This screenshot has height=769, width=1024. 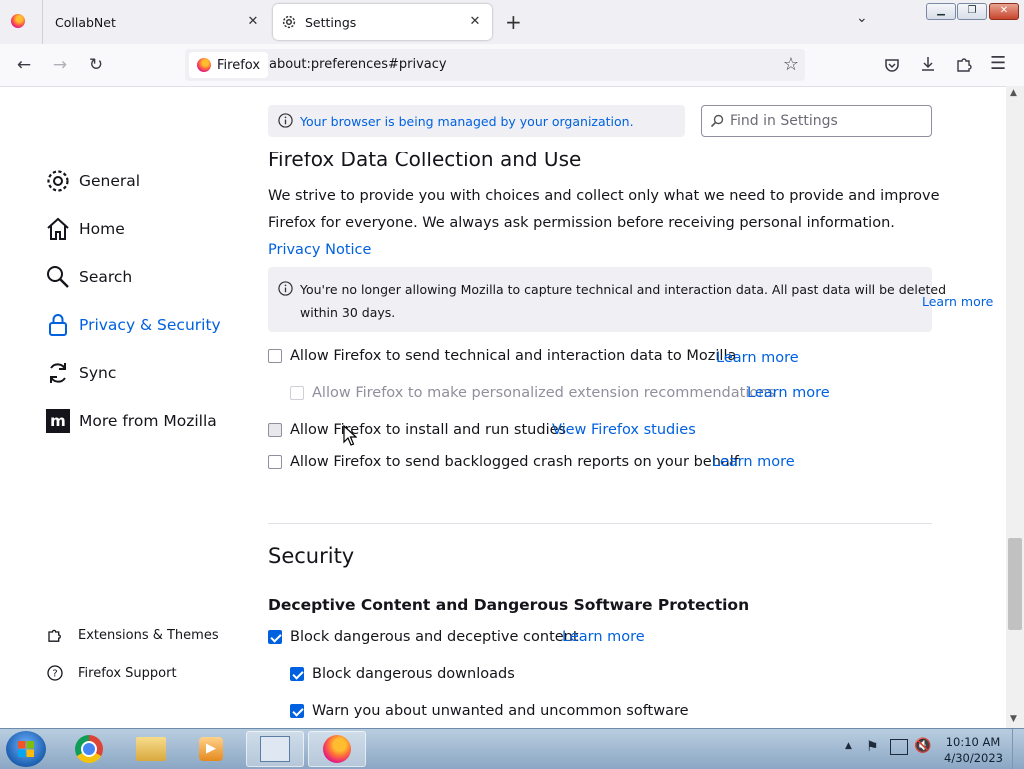 What do you see at coordinates (753, 462) in the screenshot?
I see `crash-reports-learn-more: Learn more` at bounding box center [753, 462].